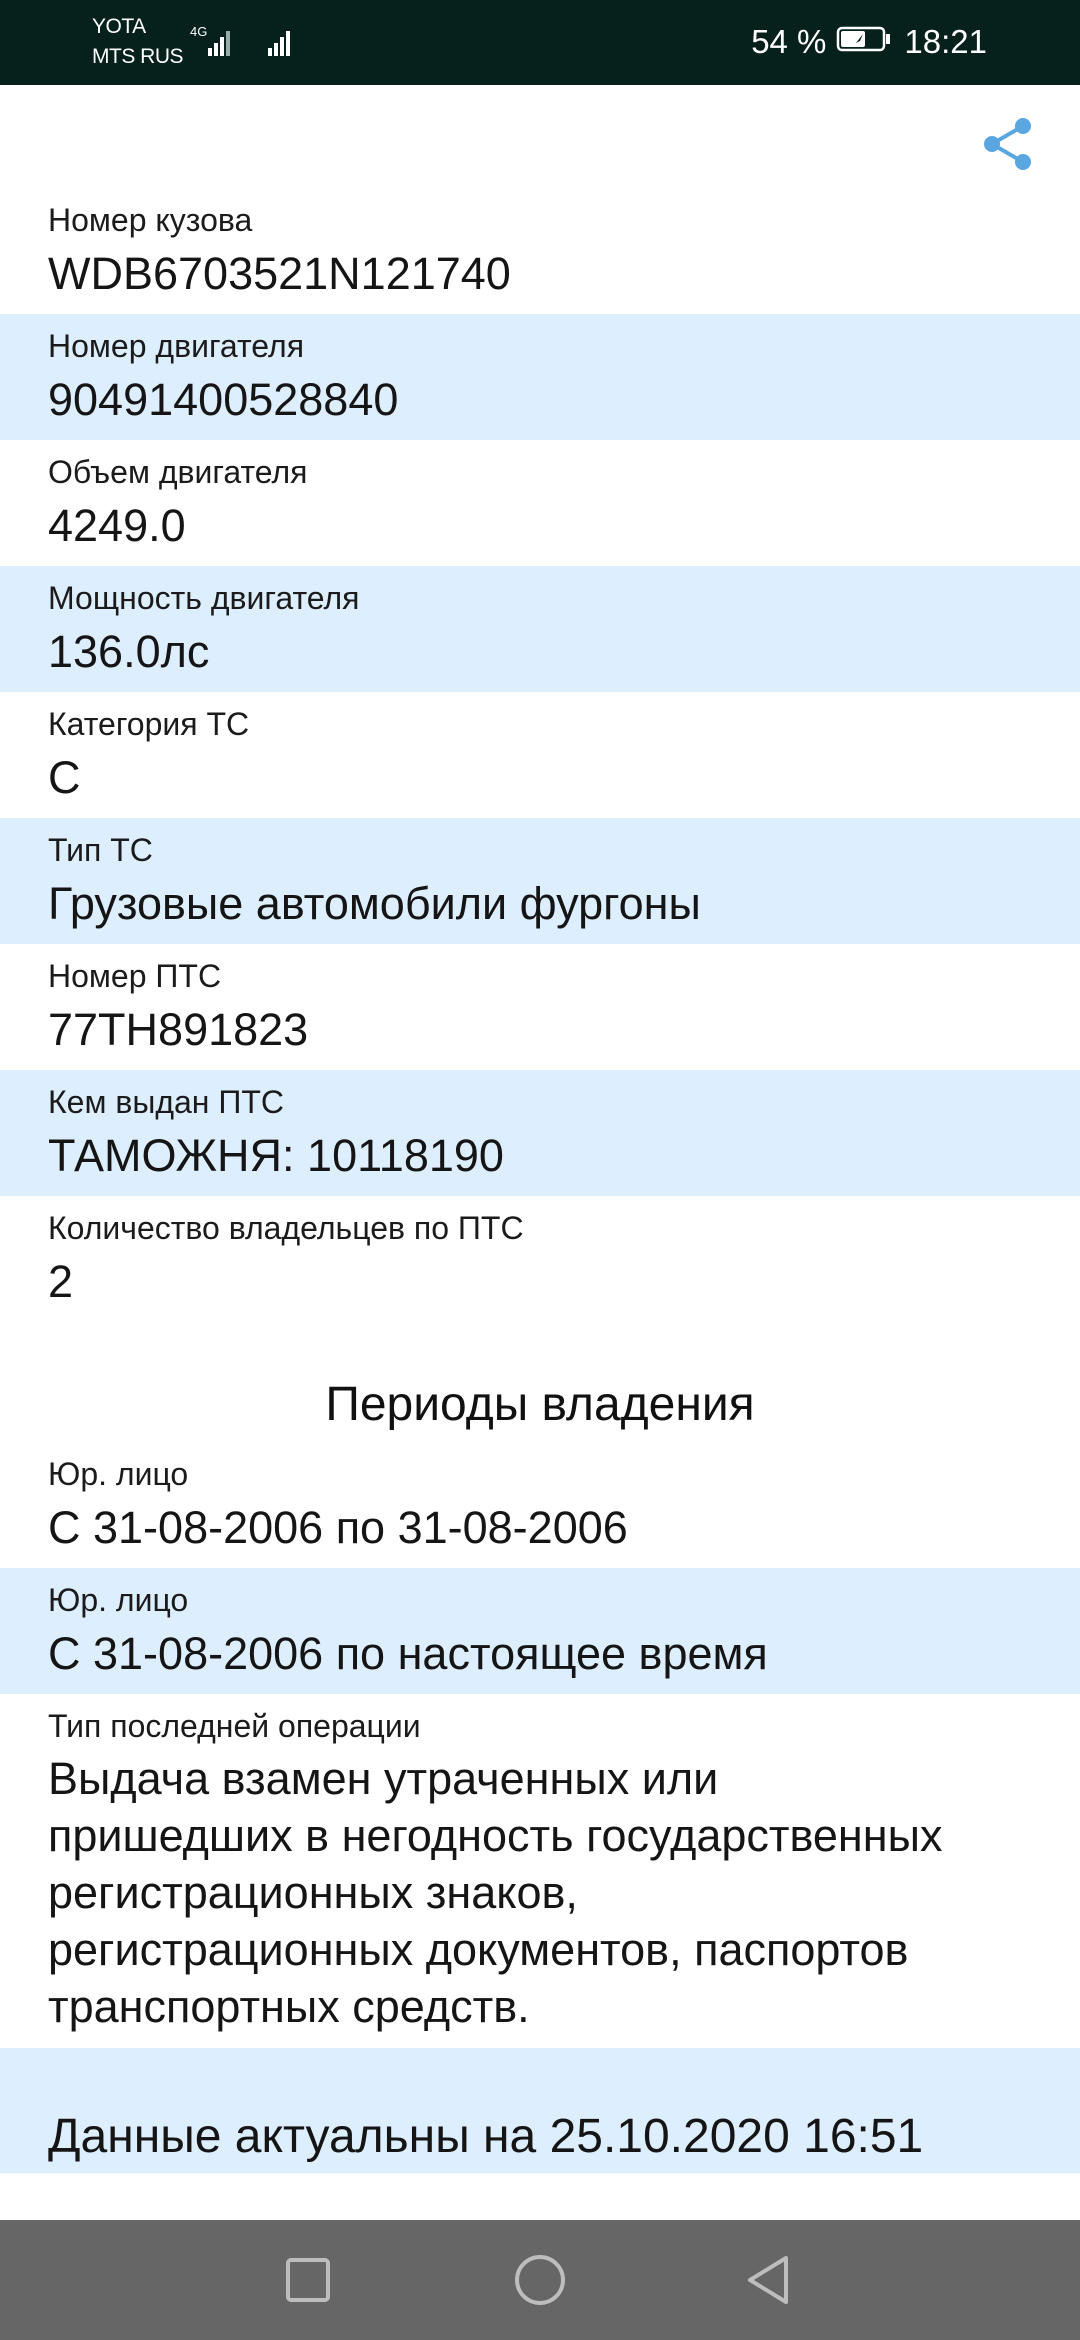 This screenshot has height=2340, width=1080. I want to click on home-button, so click(540, 2280).